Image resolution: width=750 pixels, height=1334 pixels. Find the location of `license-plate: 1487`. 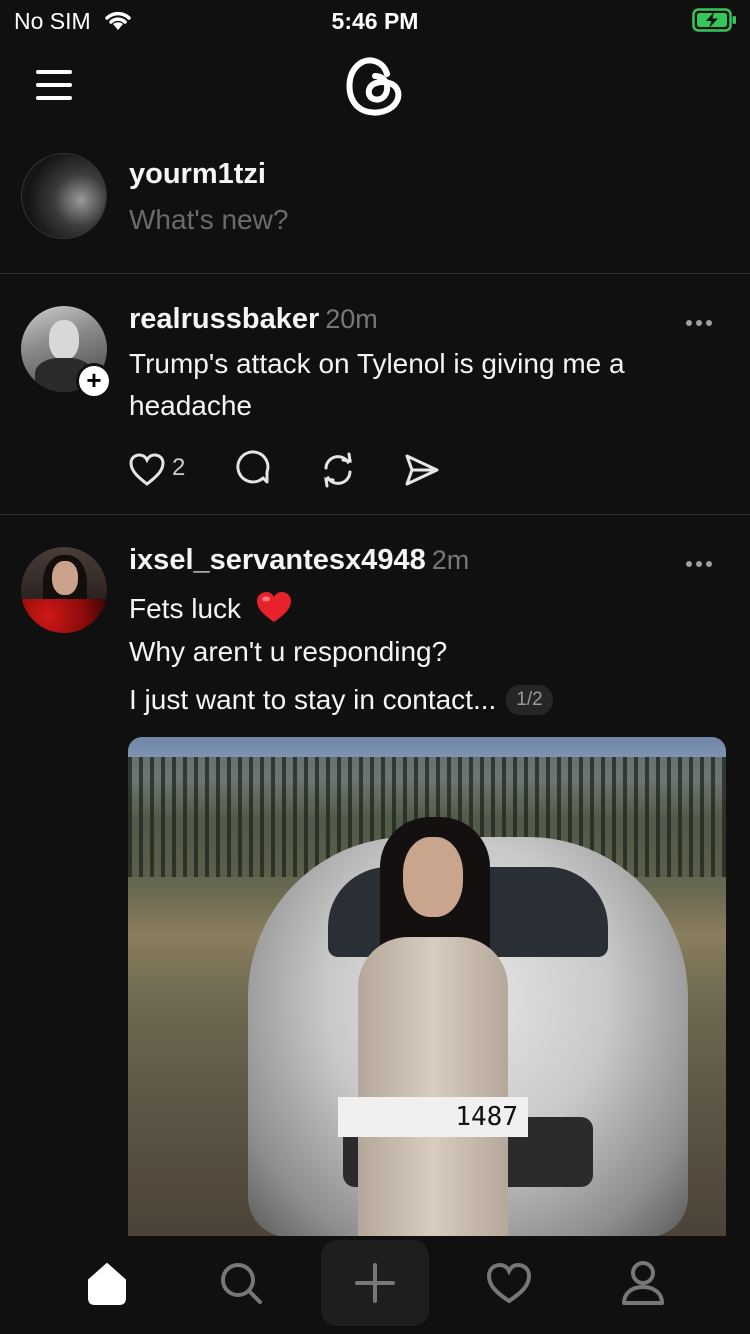

license-plate: 1487 is located at coordinates (433, 1117).